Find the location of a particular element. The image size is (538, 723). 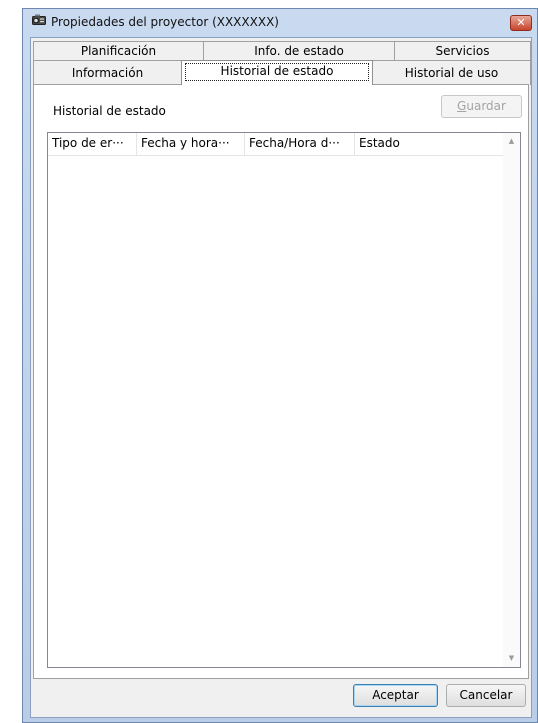

cancel-button: Cancelar is located at coordinates (486, 695).